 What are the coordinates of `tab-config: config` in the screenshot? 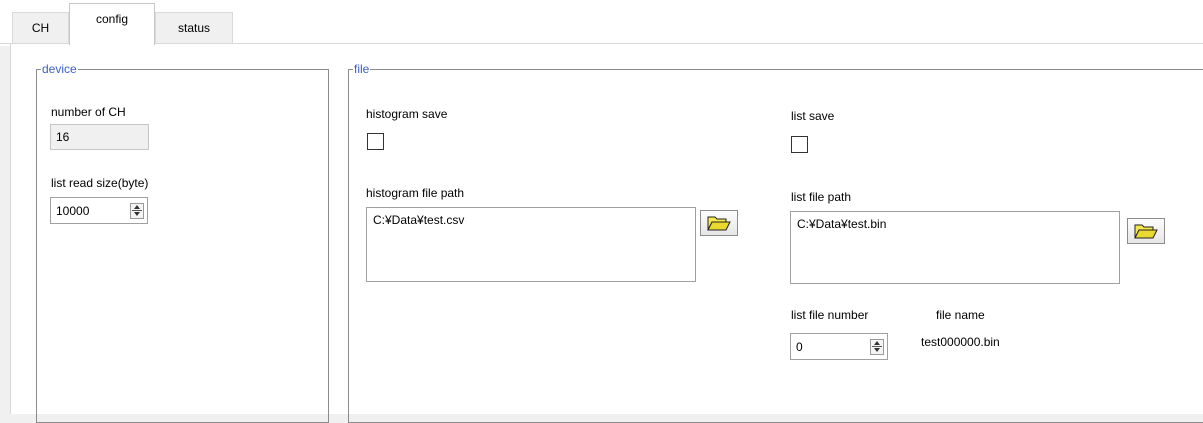 It's located at (112, 24).